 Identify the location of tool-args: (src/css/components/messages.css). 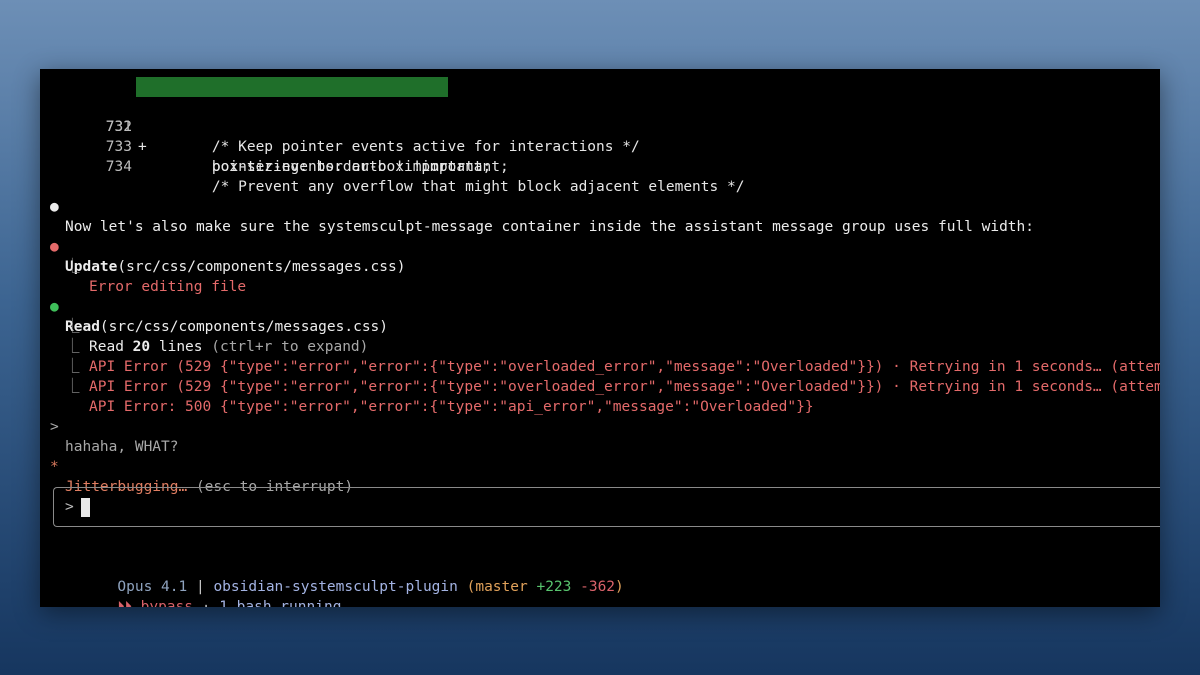
(261, 267).